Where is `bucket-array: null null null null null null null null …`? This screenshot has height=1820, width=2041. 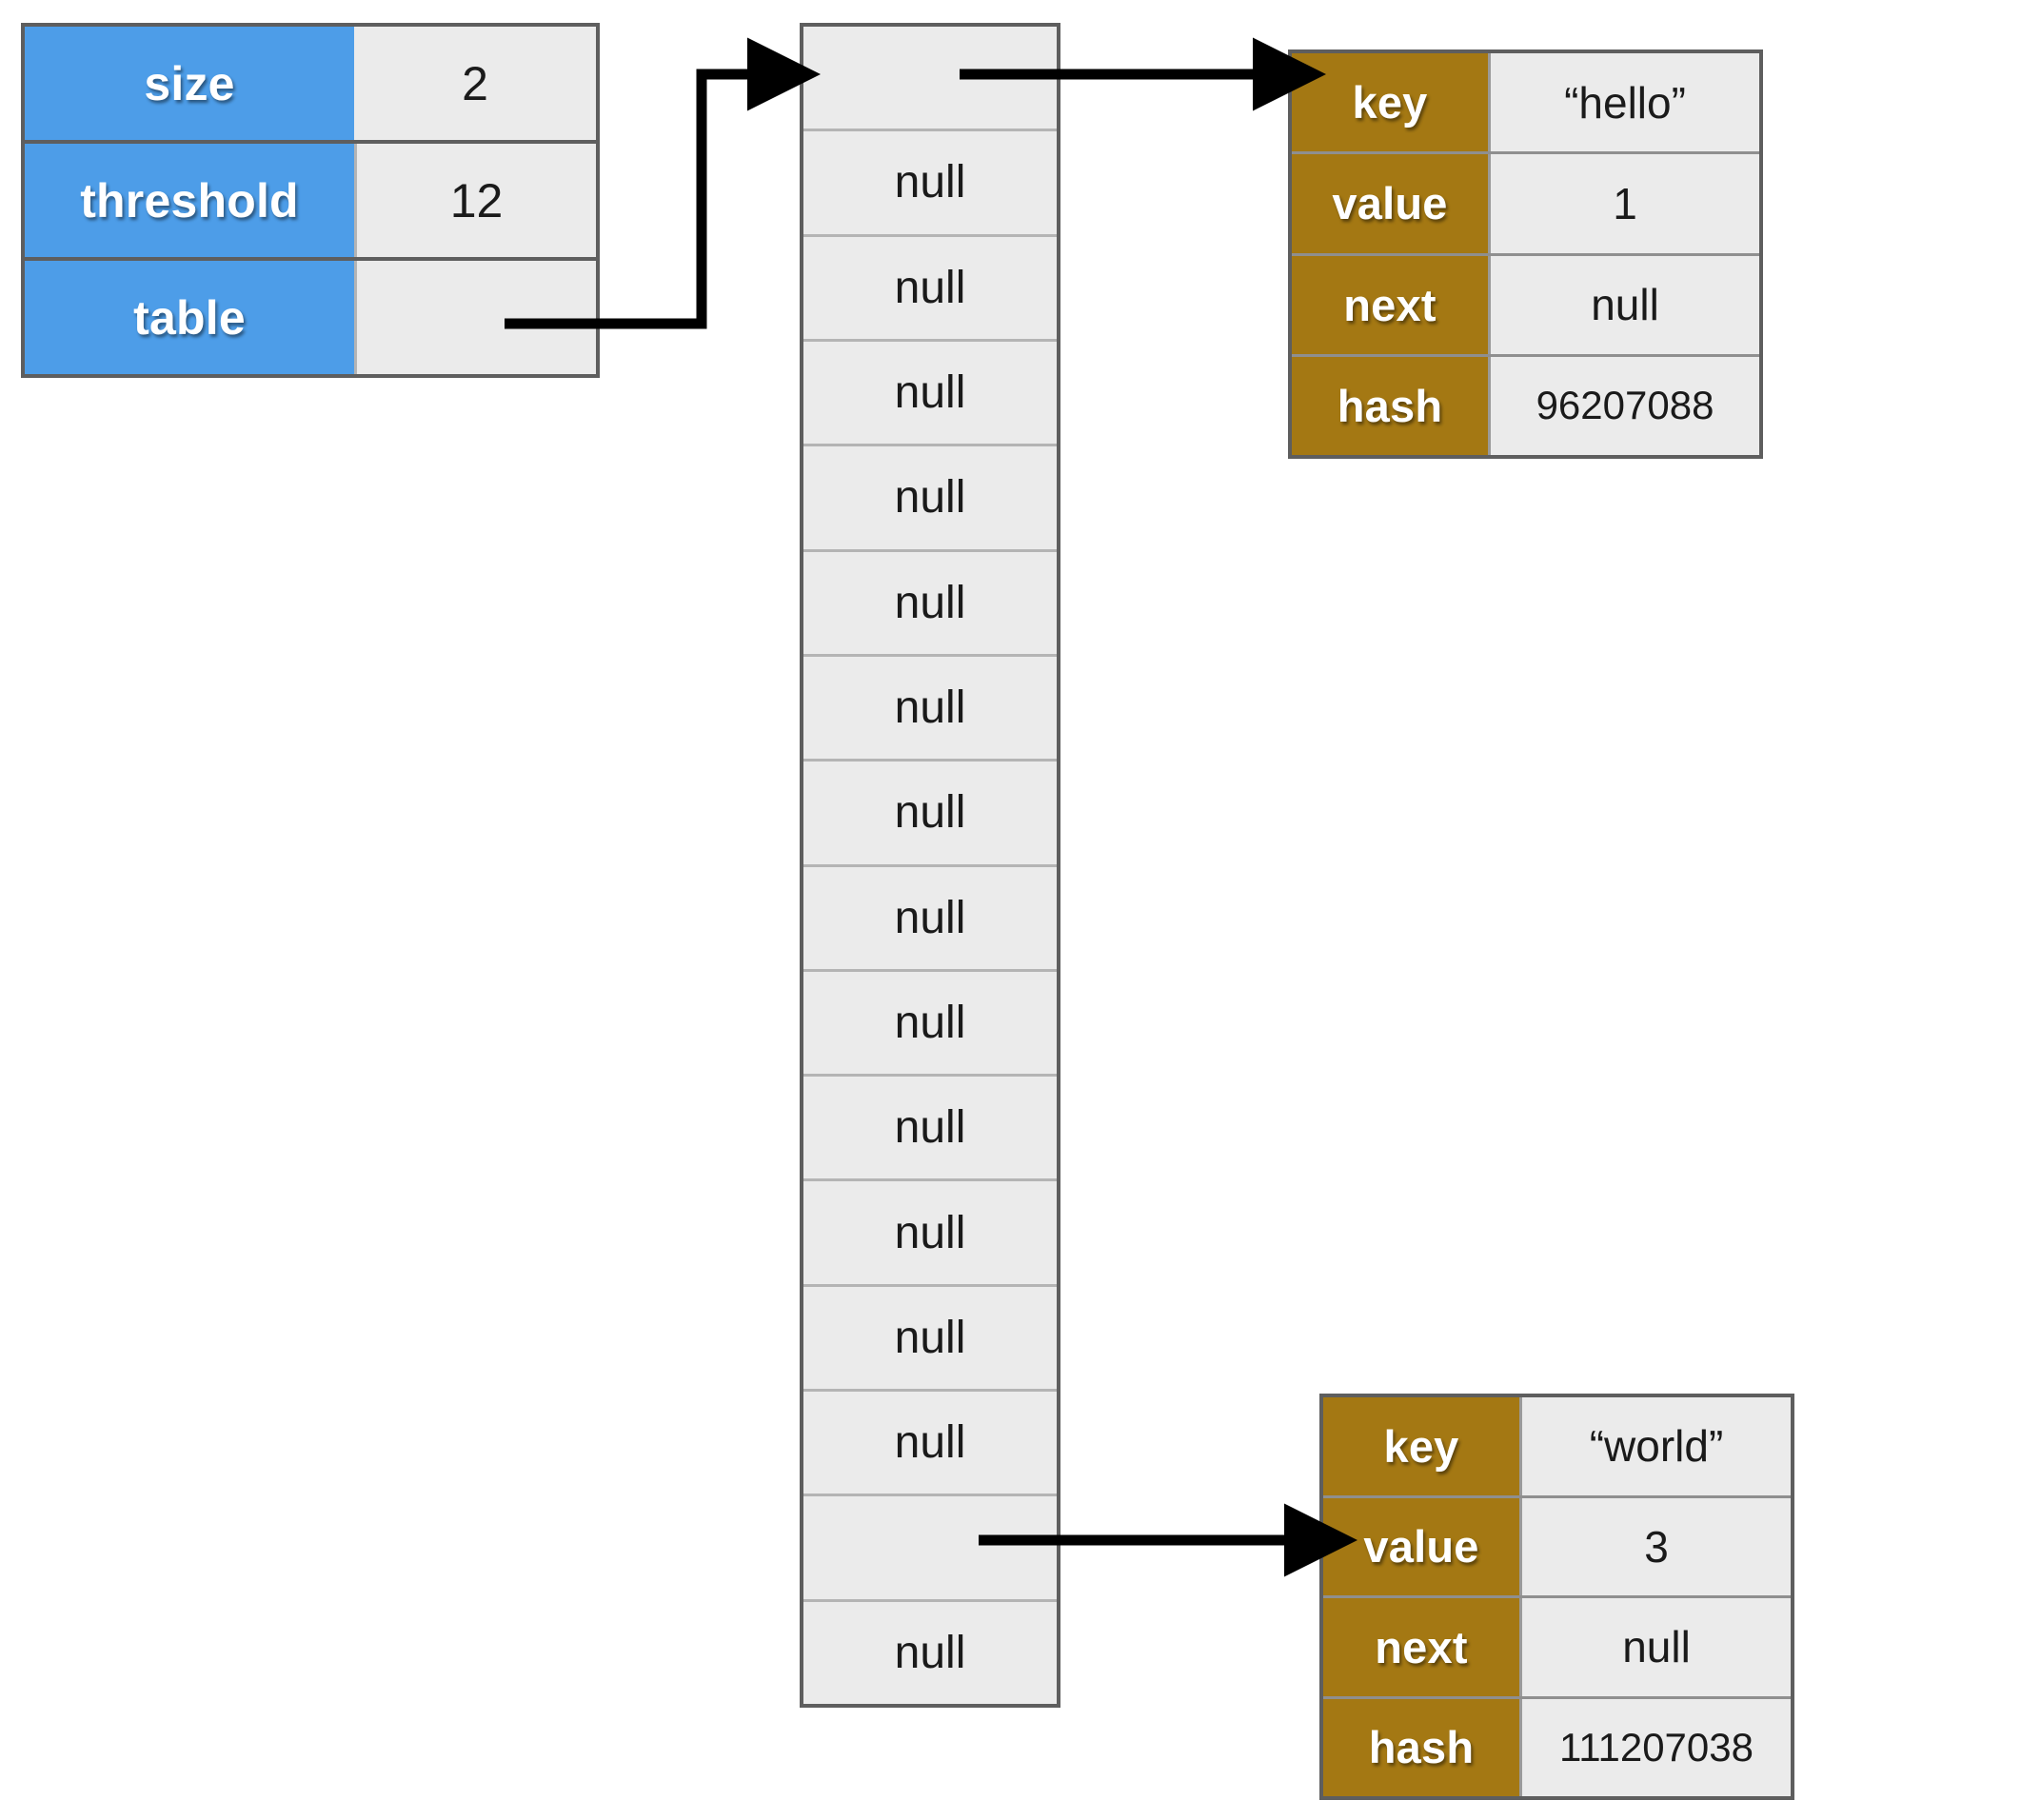 bucket-array: null null null null null null null null … is located at coordinates (930, 865).